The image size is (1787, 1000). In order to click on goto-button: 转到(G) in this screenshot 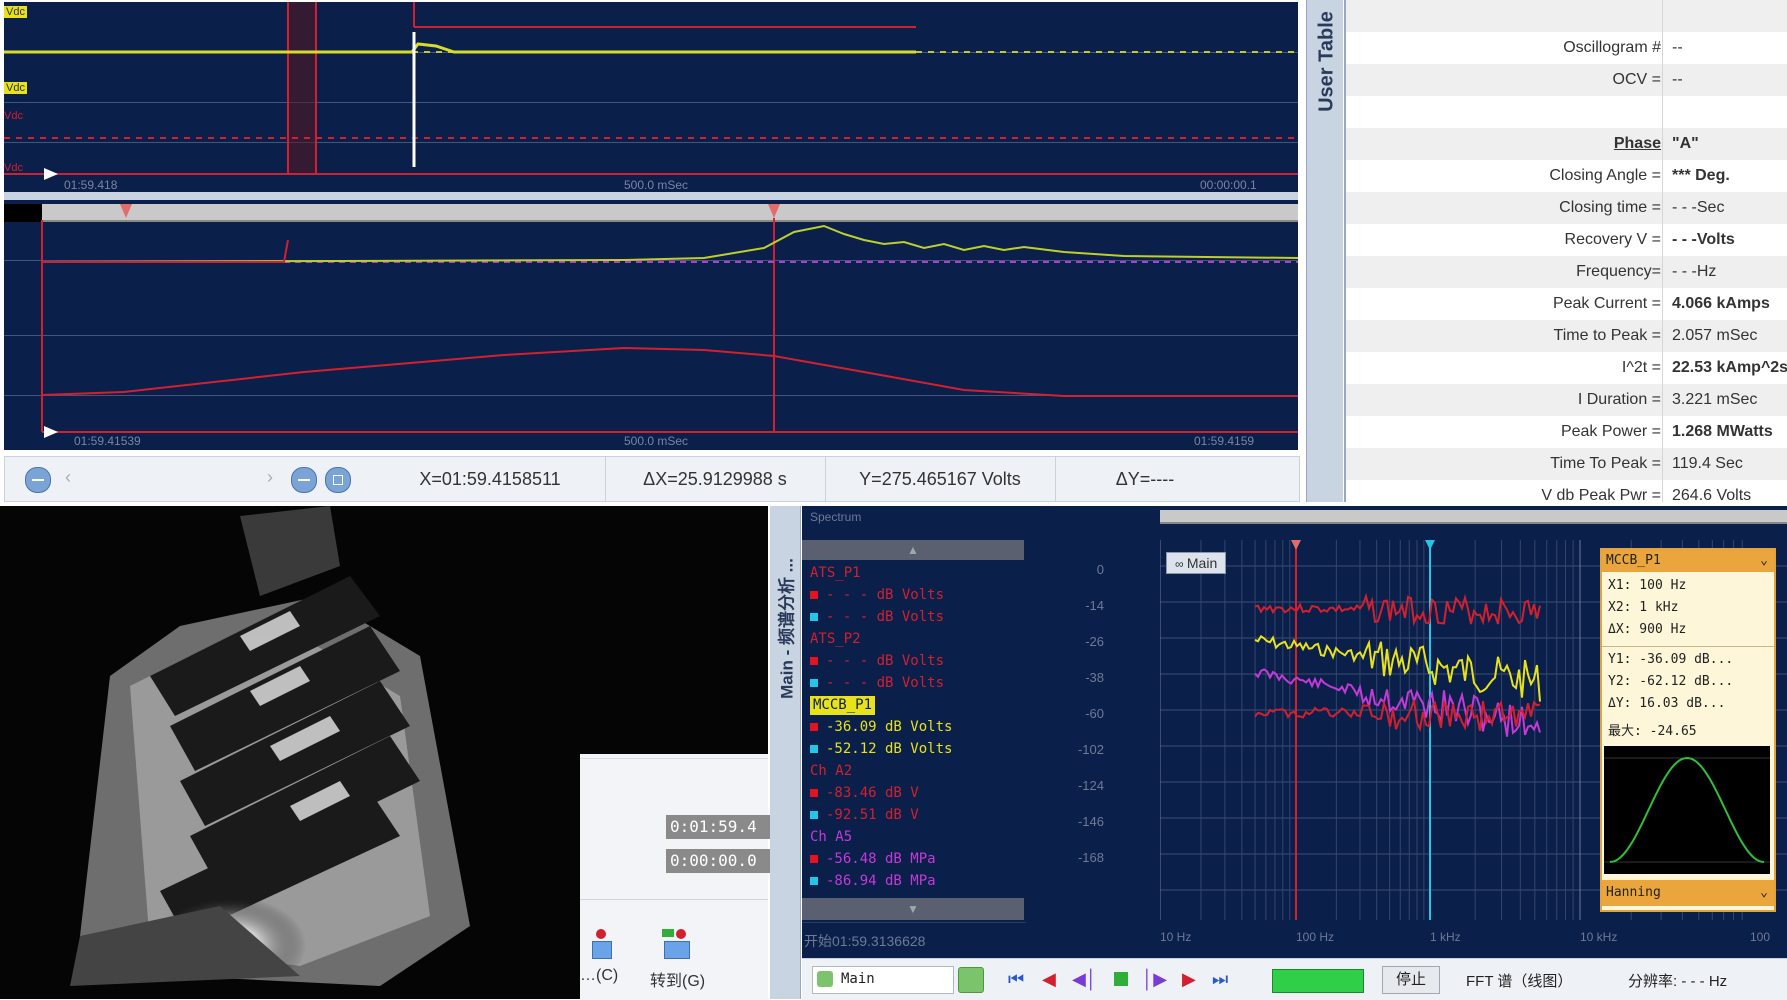, I will do `click(685, 959)`.